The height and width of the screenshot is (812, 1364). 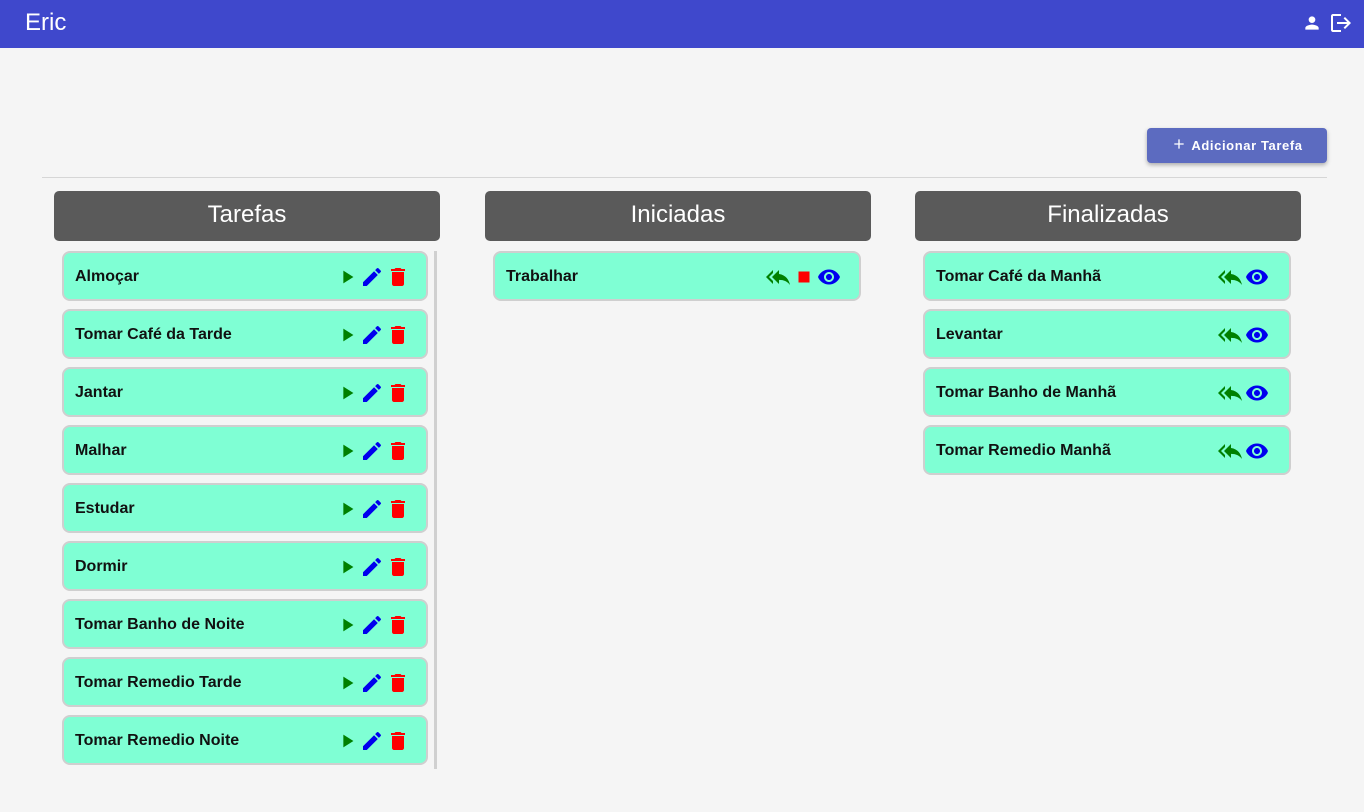 I want to click on task-label: Tomar Banho de Noite, so click(x=160, y=624).